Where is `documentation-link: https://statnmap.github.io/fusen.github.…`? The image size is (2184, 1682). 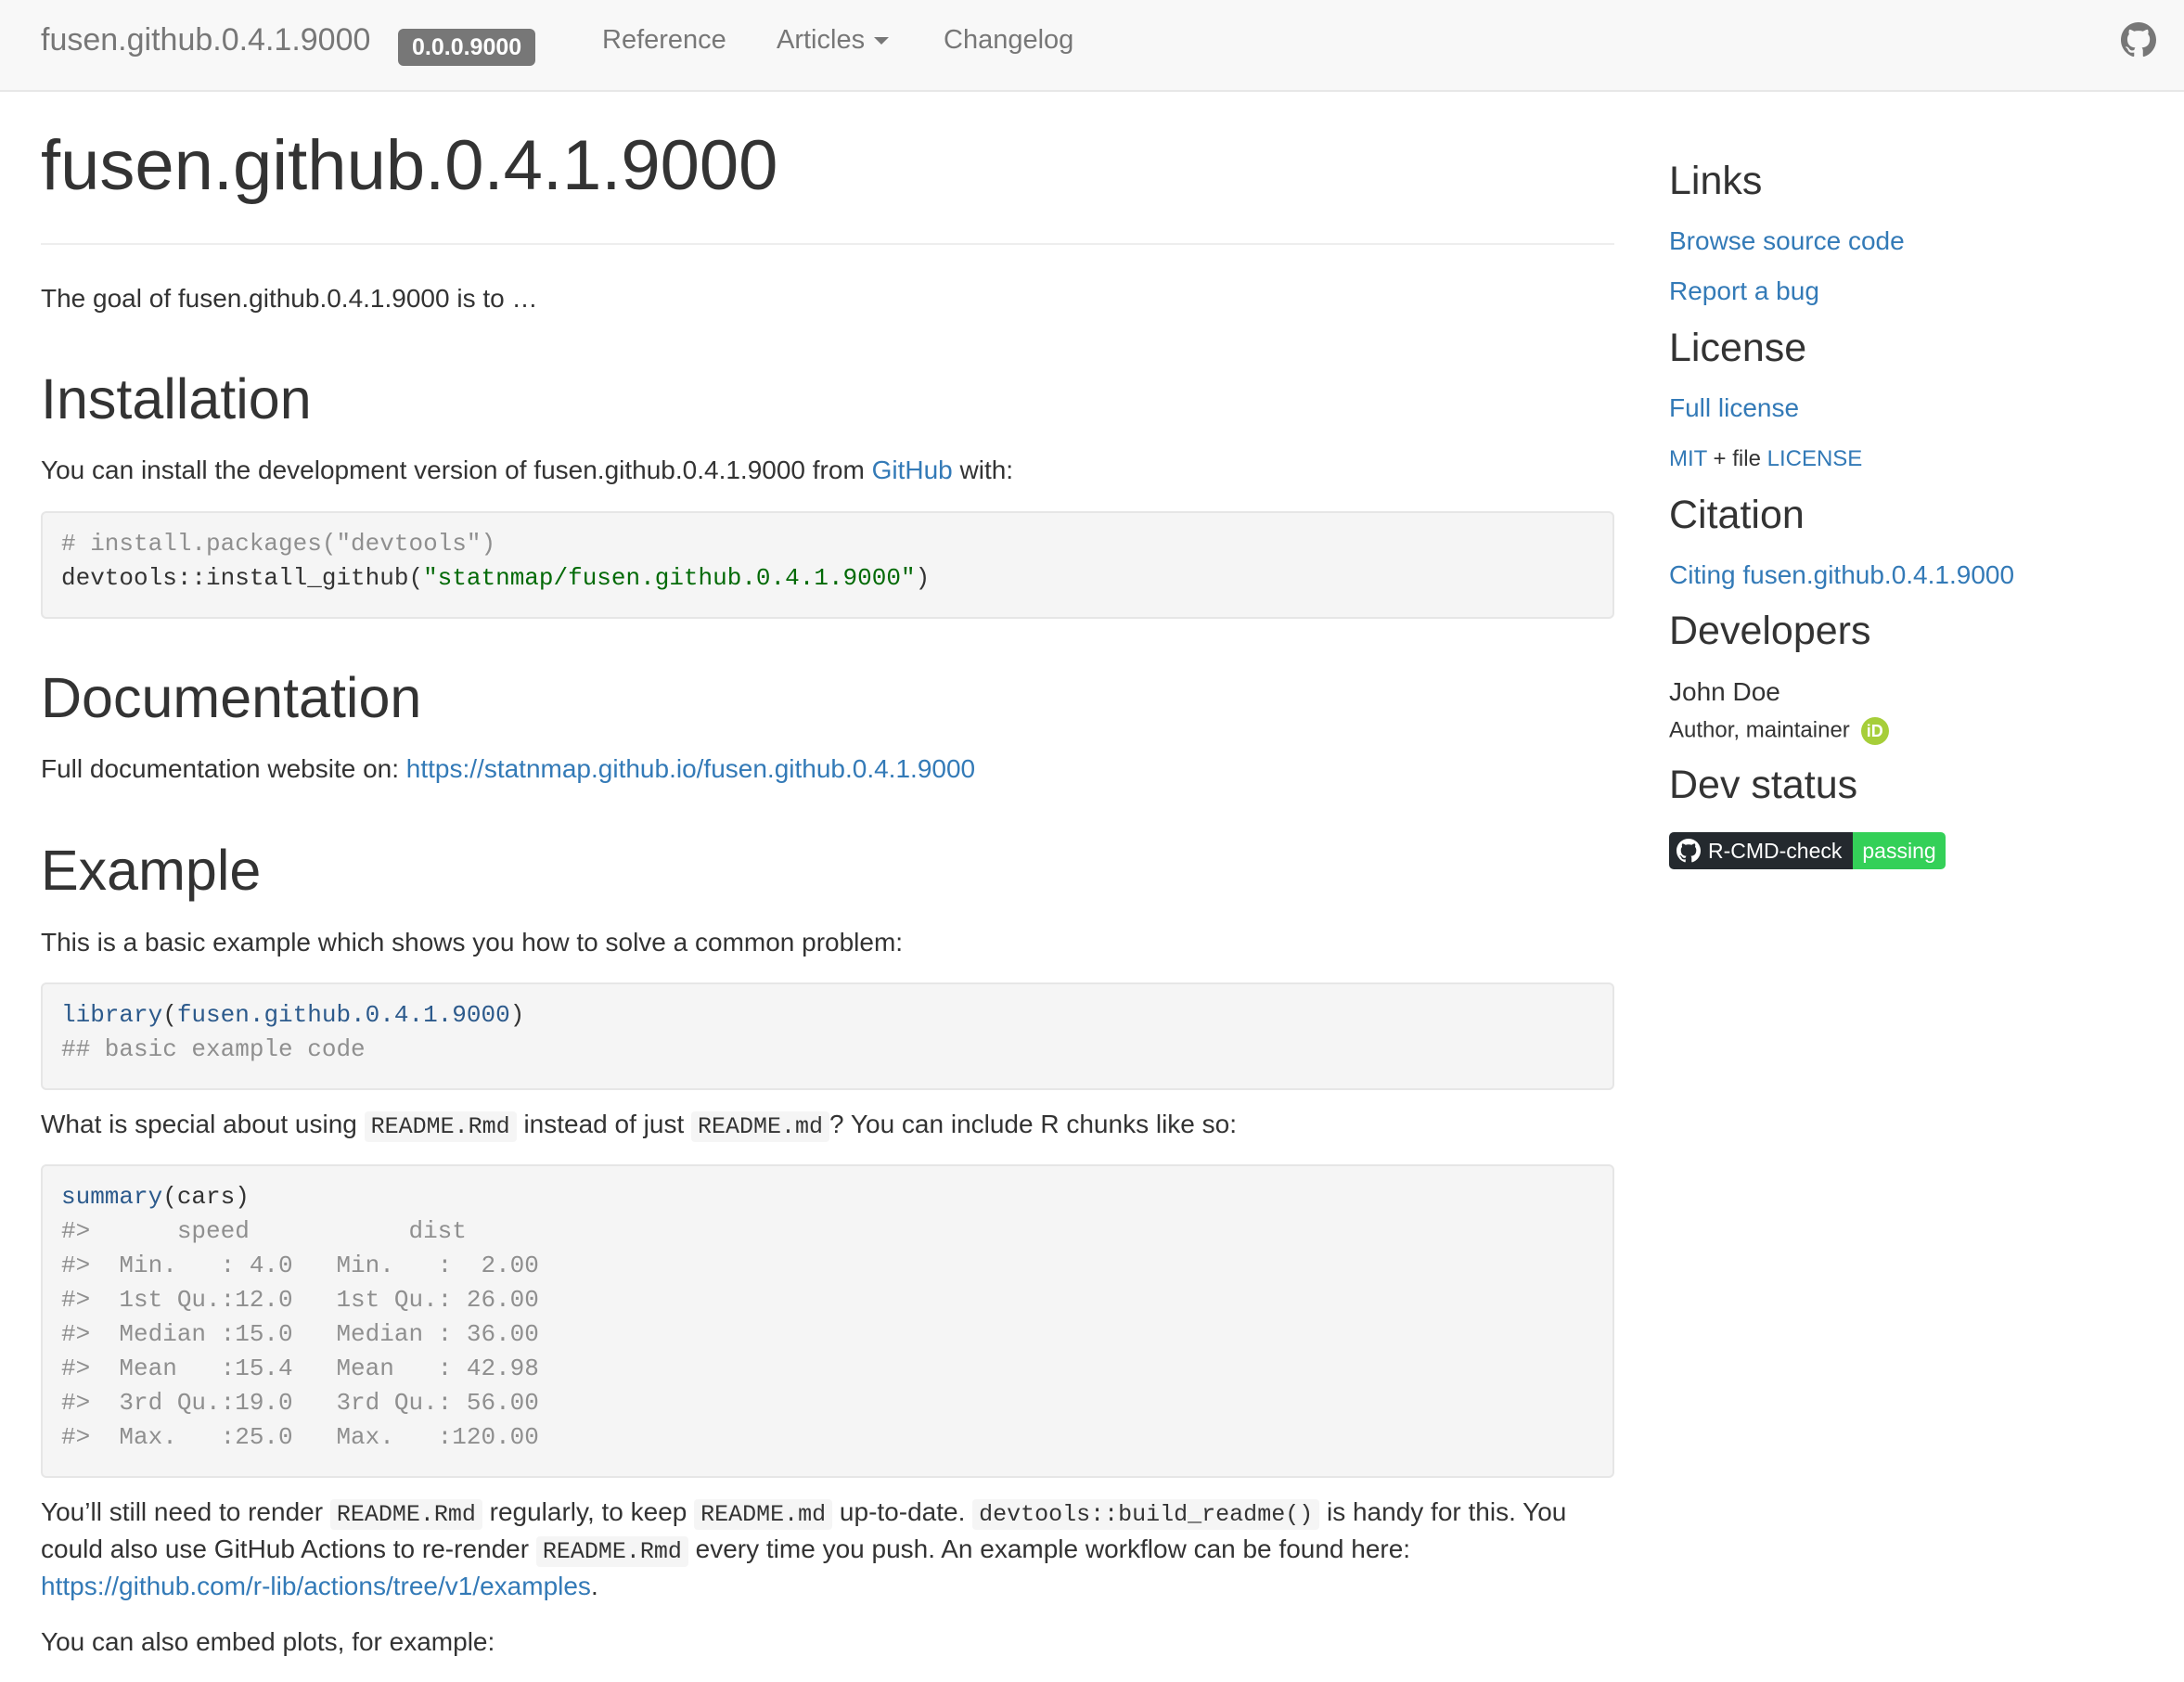 documentation-link: https://statnmap.github.io/fusen.github.… is located at coordinates (690, 768).